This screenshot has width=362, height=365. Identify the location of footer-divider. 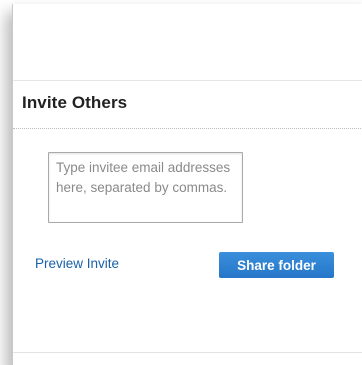
(187, 352).